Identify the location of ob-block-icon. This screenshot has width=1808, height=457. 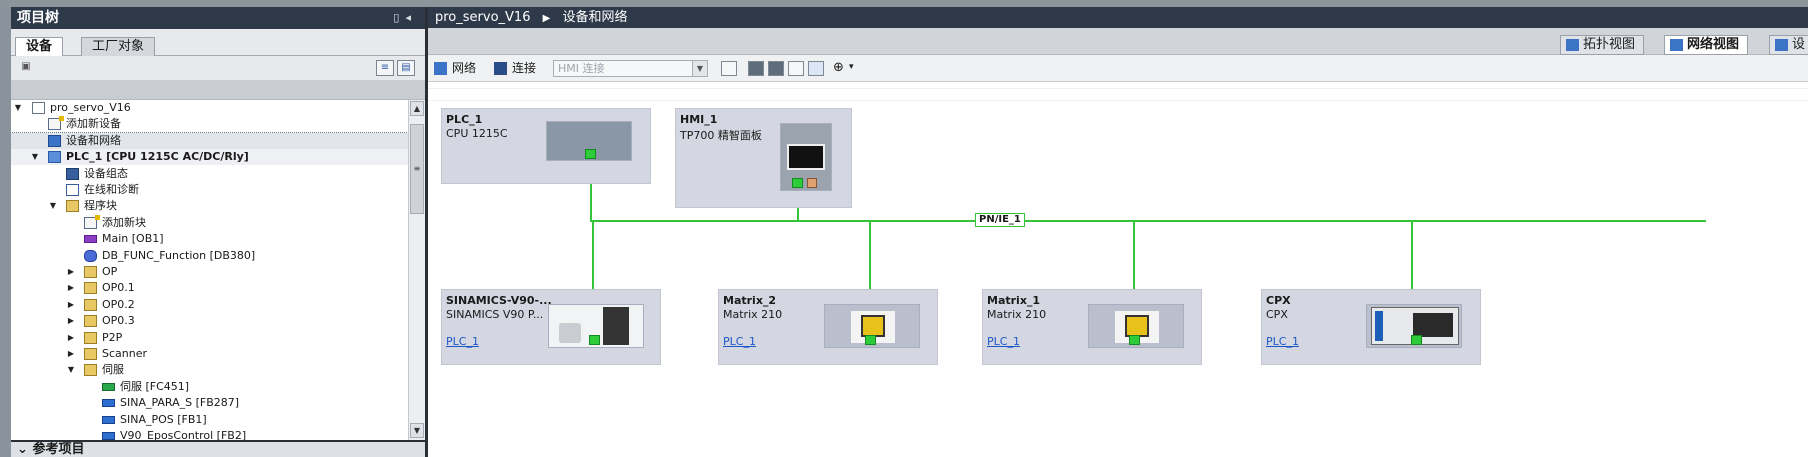
(90, 239).